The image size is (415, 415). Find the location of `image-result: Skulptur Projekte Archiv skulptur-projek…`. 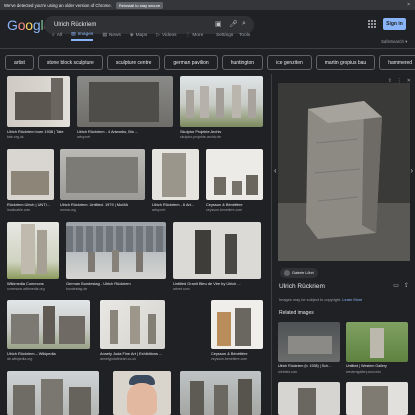

image-result: Skulptur Projekte Archiv skulptur-projek… is located at coordinates (221, 108).